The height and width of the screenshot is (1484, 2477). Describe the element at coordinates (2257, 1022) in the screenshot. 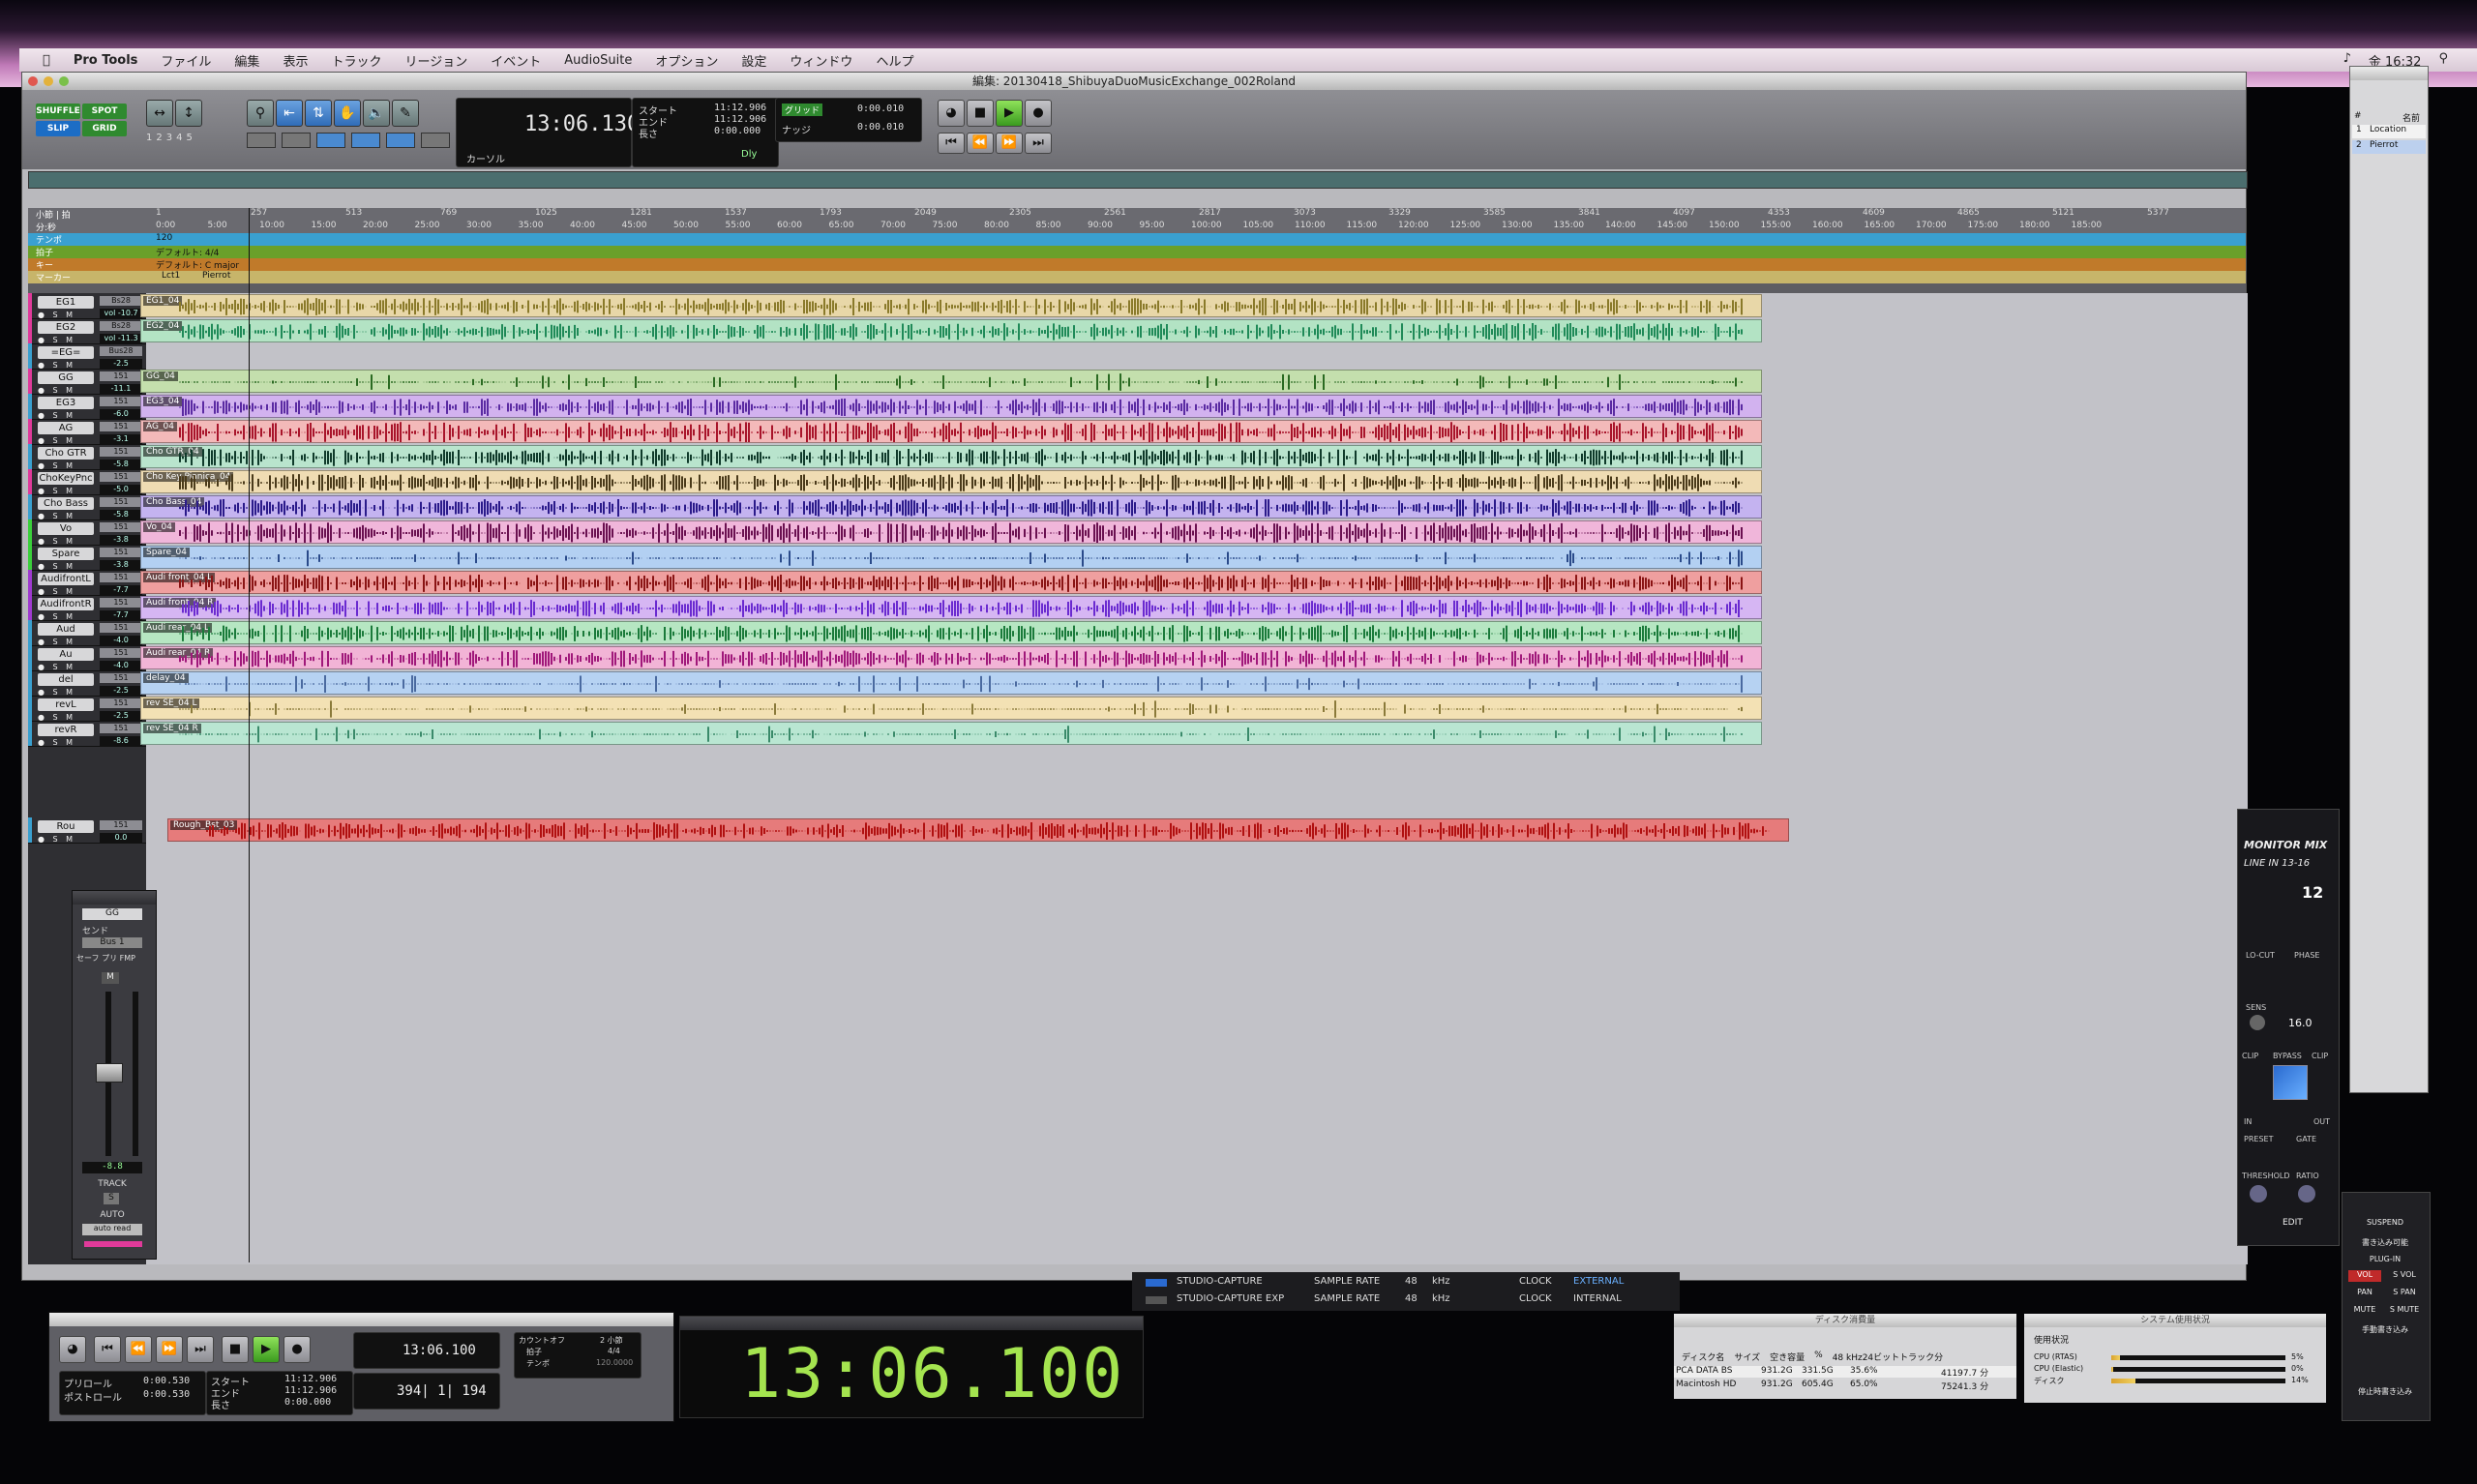

I see `sens-knob` at that location.